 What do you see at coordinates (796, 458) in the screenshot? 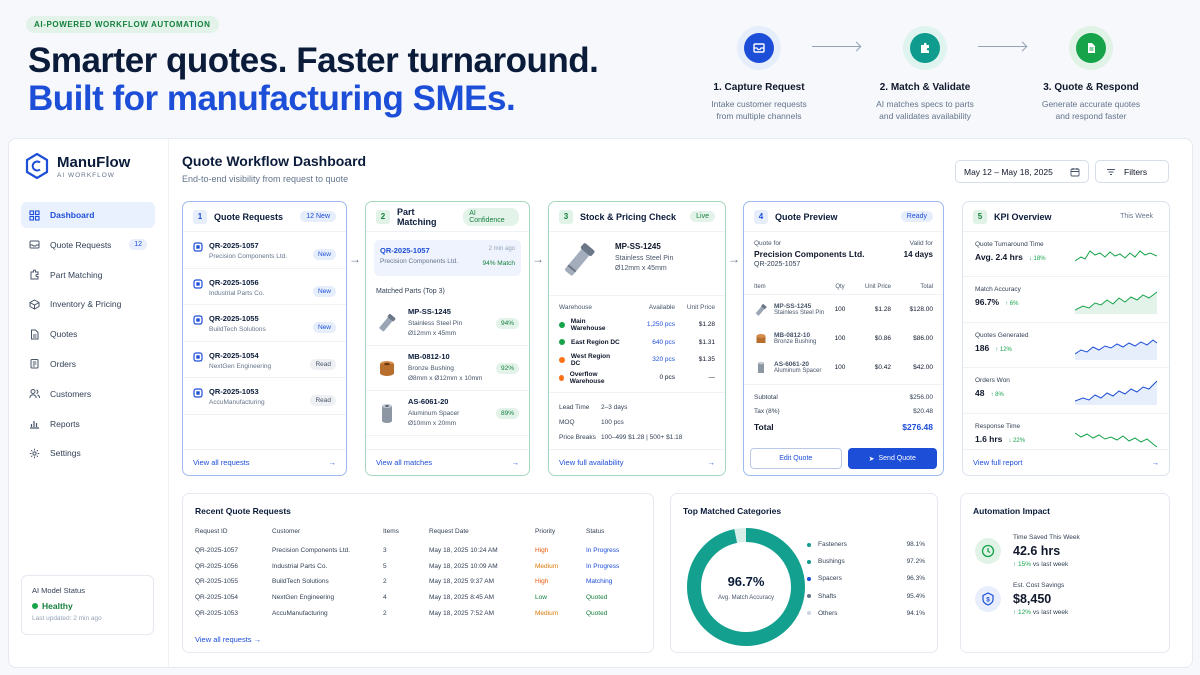
I see `edit-quote-button: Edit Quote` at bounding box center [796, 458].